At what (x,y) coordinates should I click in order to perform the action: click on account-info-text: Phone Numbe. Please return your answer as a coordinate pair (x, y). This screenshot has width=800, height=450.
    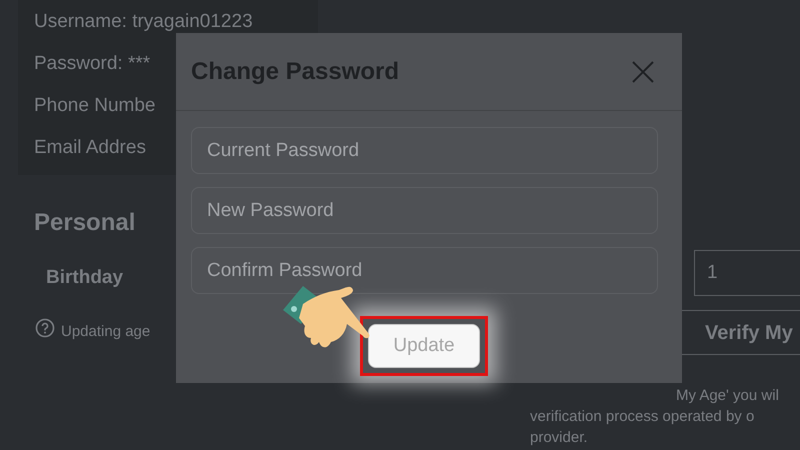
    Looking at the image, I should click on (95, 106).